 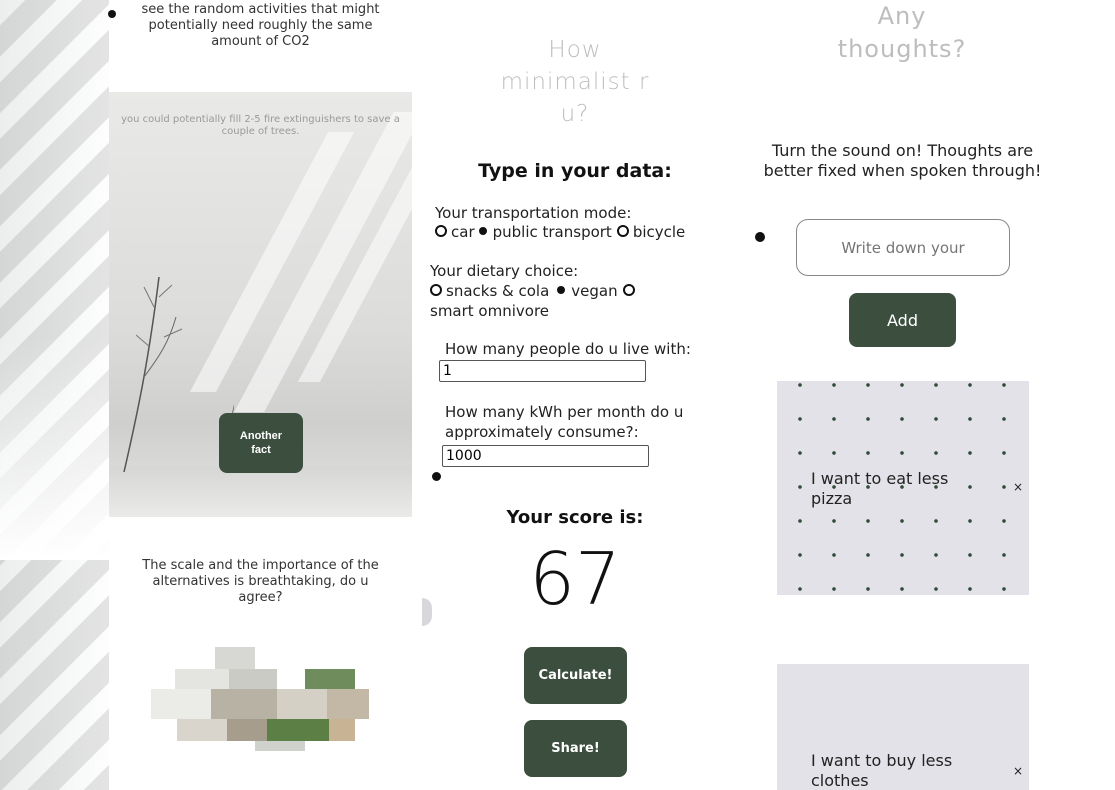 What do you see at coordinates (261, 443) in the screenshot?
I see `another-fact-button: Another fact` at bounding box center [261, 443].